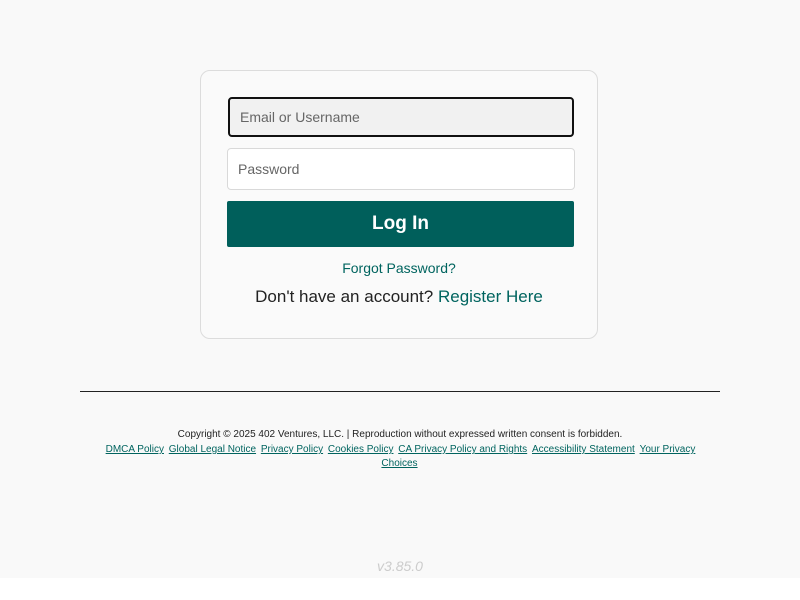  Describe the element at coordinates (400, 566) in the screenshot. I see `version-label: v3.85.0` at that location.